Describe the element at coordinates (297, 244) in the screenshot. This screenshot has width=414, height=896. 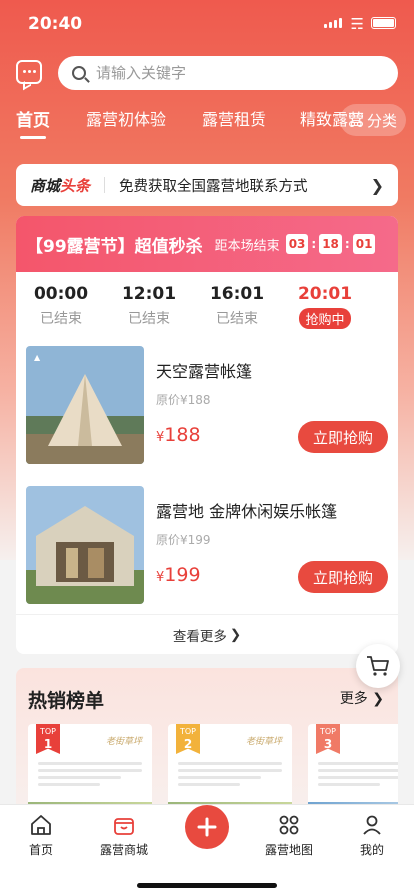
I see `countdown-hours: 03` at that location.